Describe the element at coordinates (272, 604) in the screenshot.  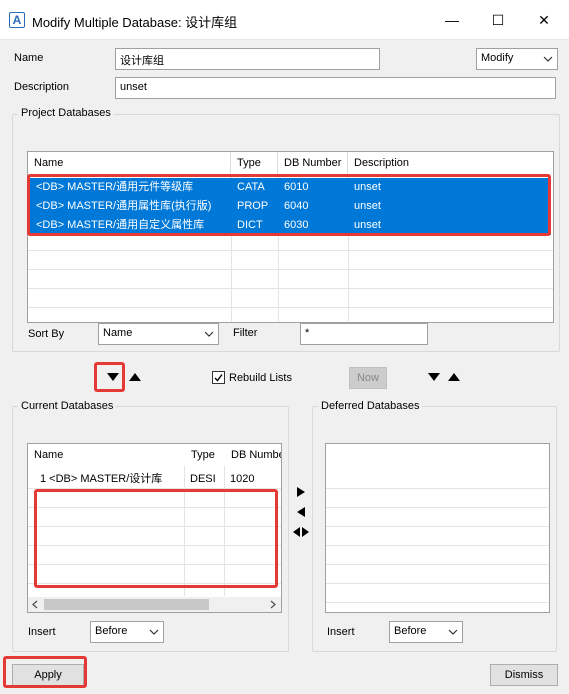
I see `scroll-right-icon` at that location.